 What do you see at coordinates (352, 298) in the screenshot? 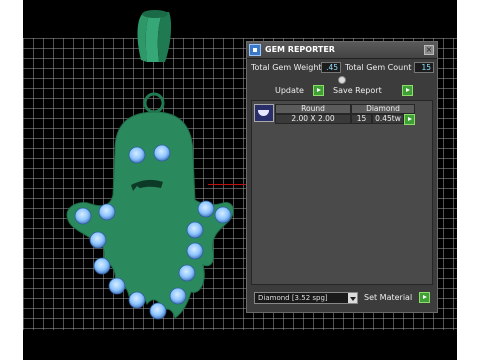
I see `chevron-down-icon` at bounding box center [352, 298].